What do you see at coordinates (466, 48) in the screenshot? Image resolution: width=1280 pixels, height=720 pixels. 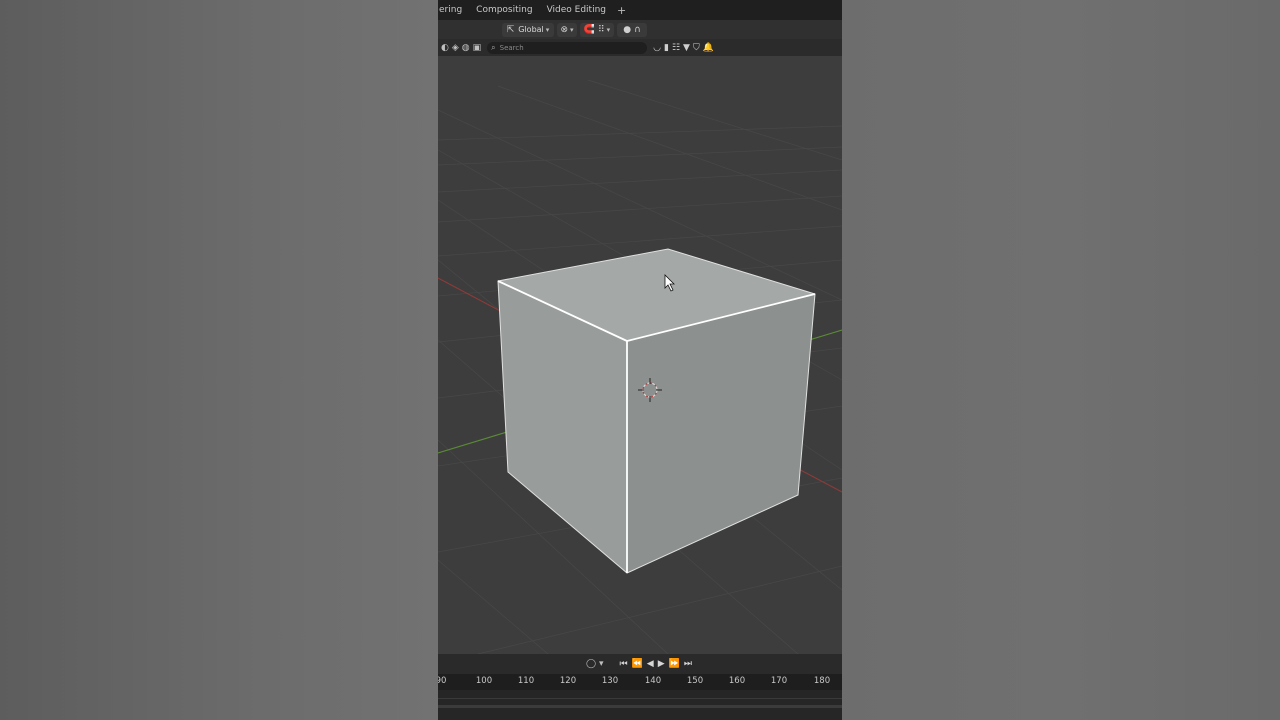 I see `world-icon: ◍` at bounding box center [466, 48].